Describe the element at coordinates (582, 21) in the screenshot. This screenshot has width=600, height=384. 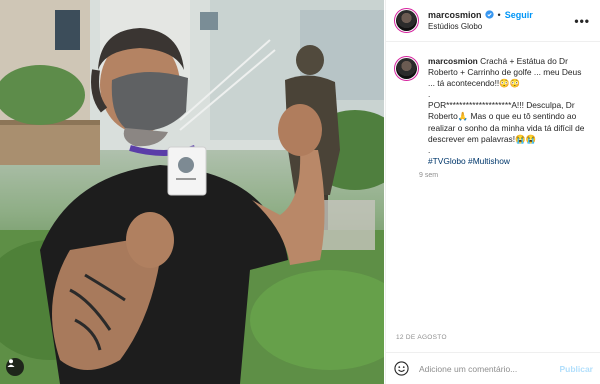
I see `more-options-icon: •••` at that location.